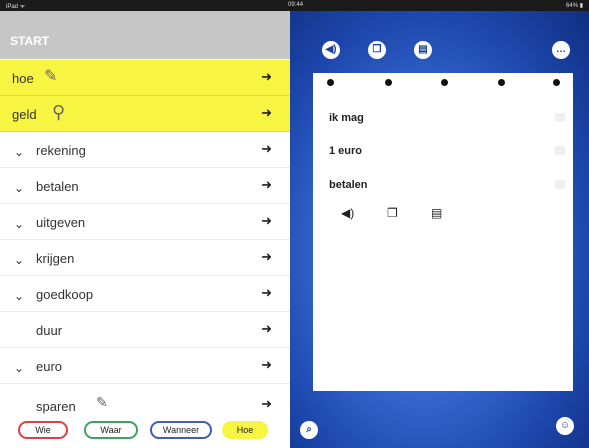  I want to click on status-bar: iPad ᯤ 09:44 64% ▮, so click(294, 5).